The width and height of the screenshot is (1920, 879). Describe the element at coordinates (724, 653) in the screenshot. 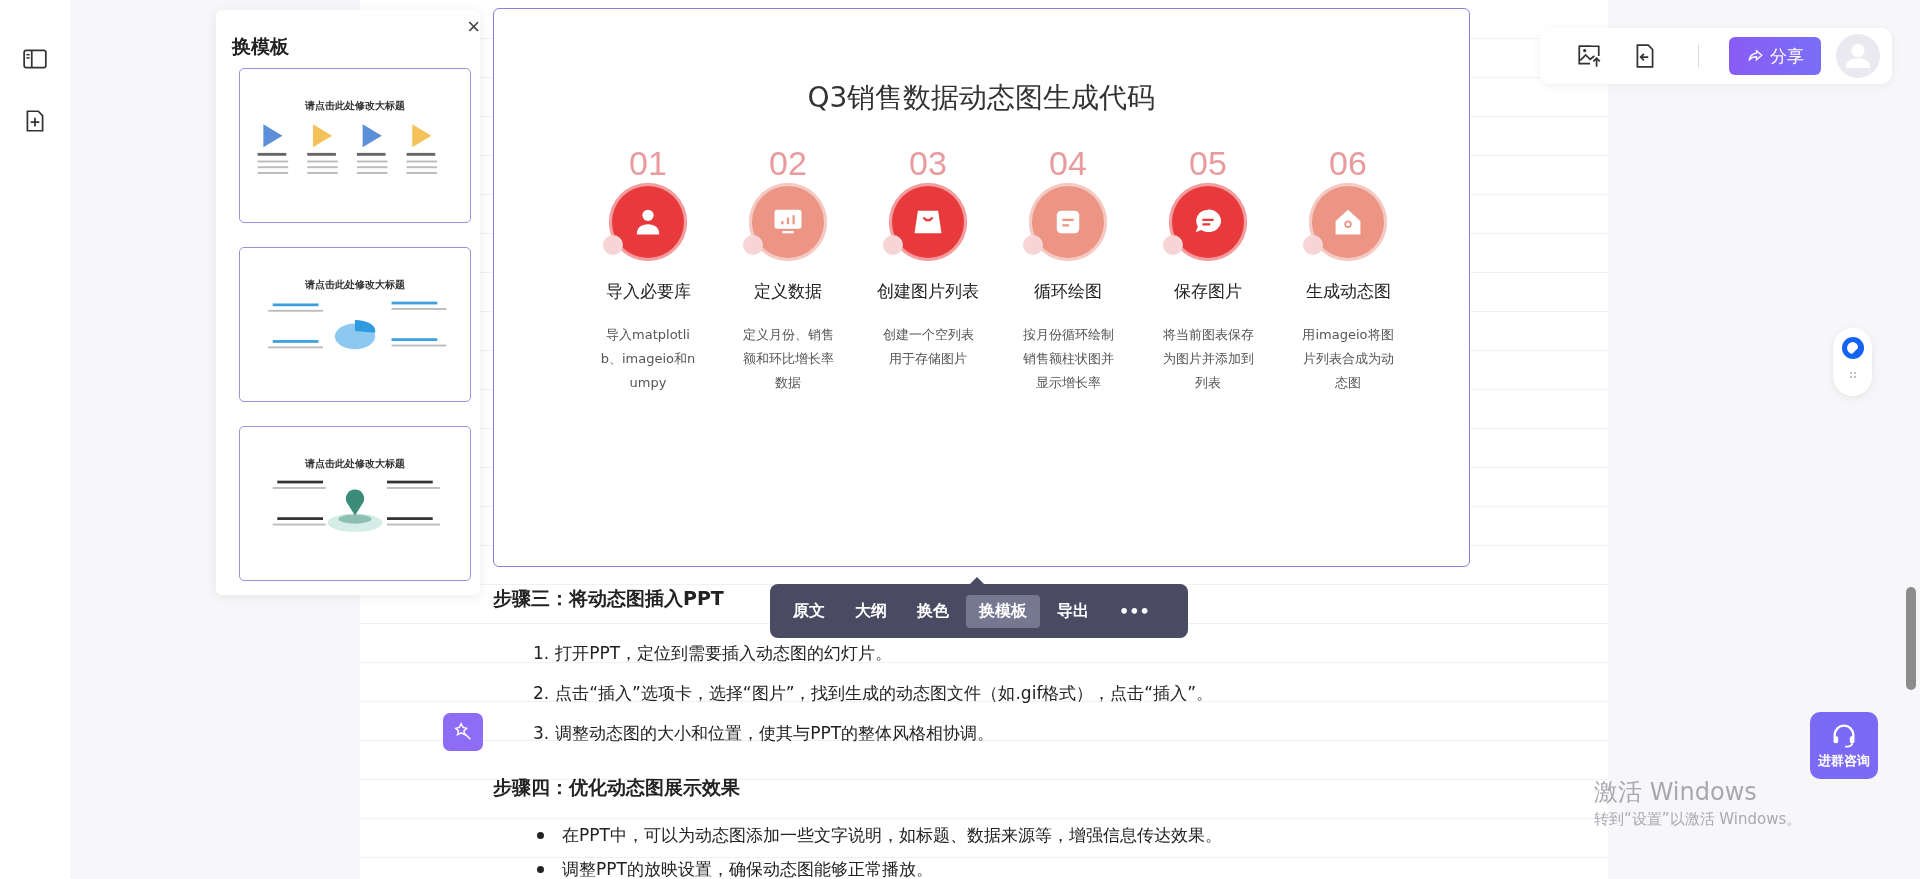

I see `list-item: 打开PPT，定位到需要插入动态图的幻灯片。` at that location.